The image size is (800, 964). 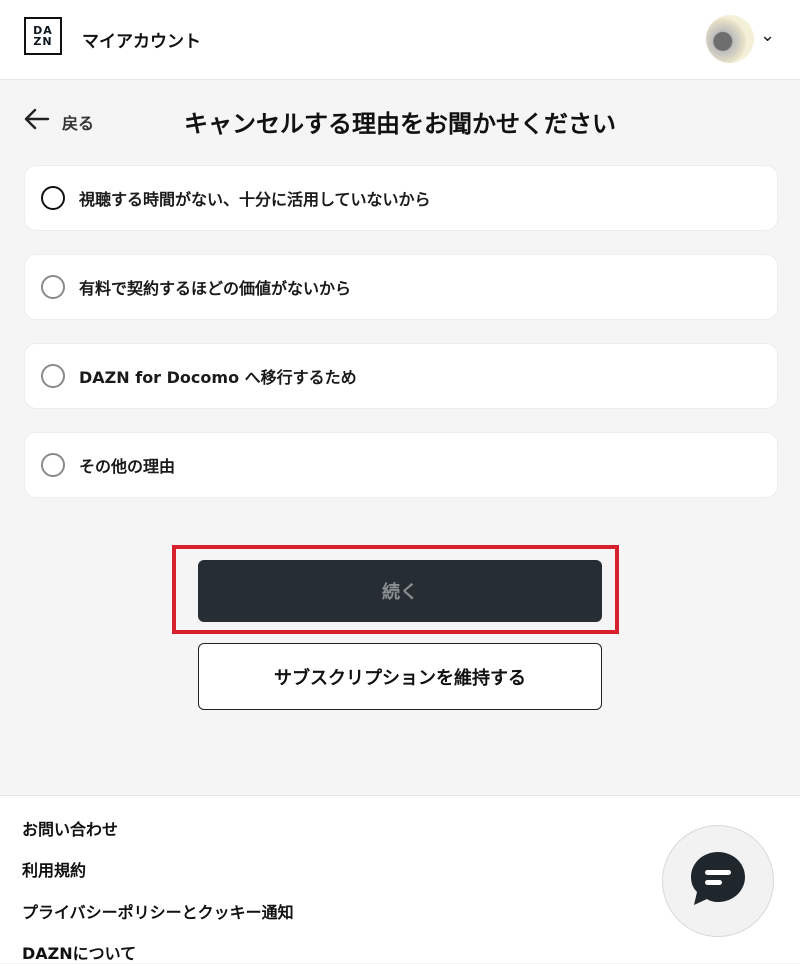 I want to click on continue-button: 続く, so click(x=400, y=591).